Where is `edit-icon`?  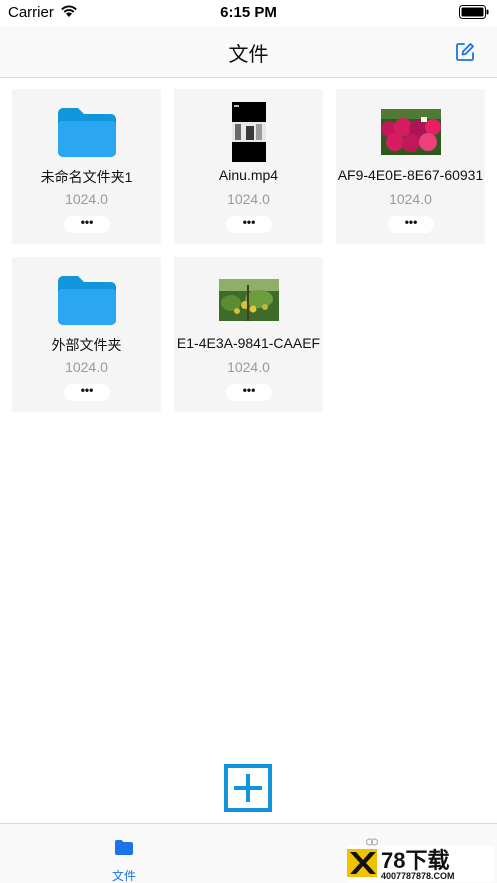 edit-icon is located at coordinates (465, 52).